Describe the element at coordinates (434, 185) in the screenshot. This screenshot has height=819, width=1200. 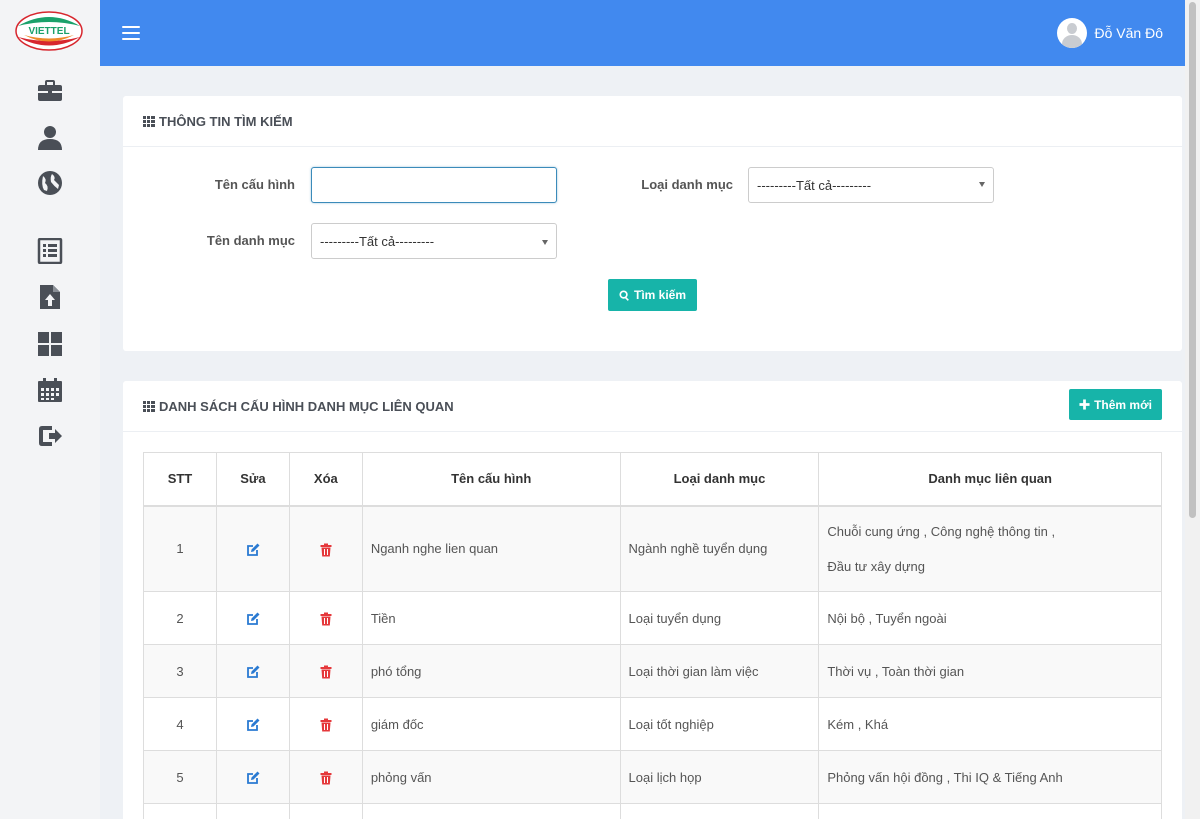
I see `config-name-input` at that location.